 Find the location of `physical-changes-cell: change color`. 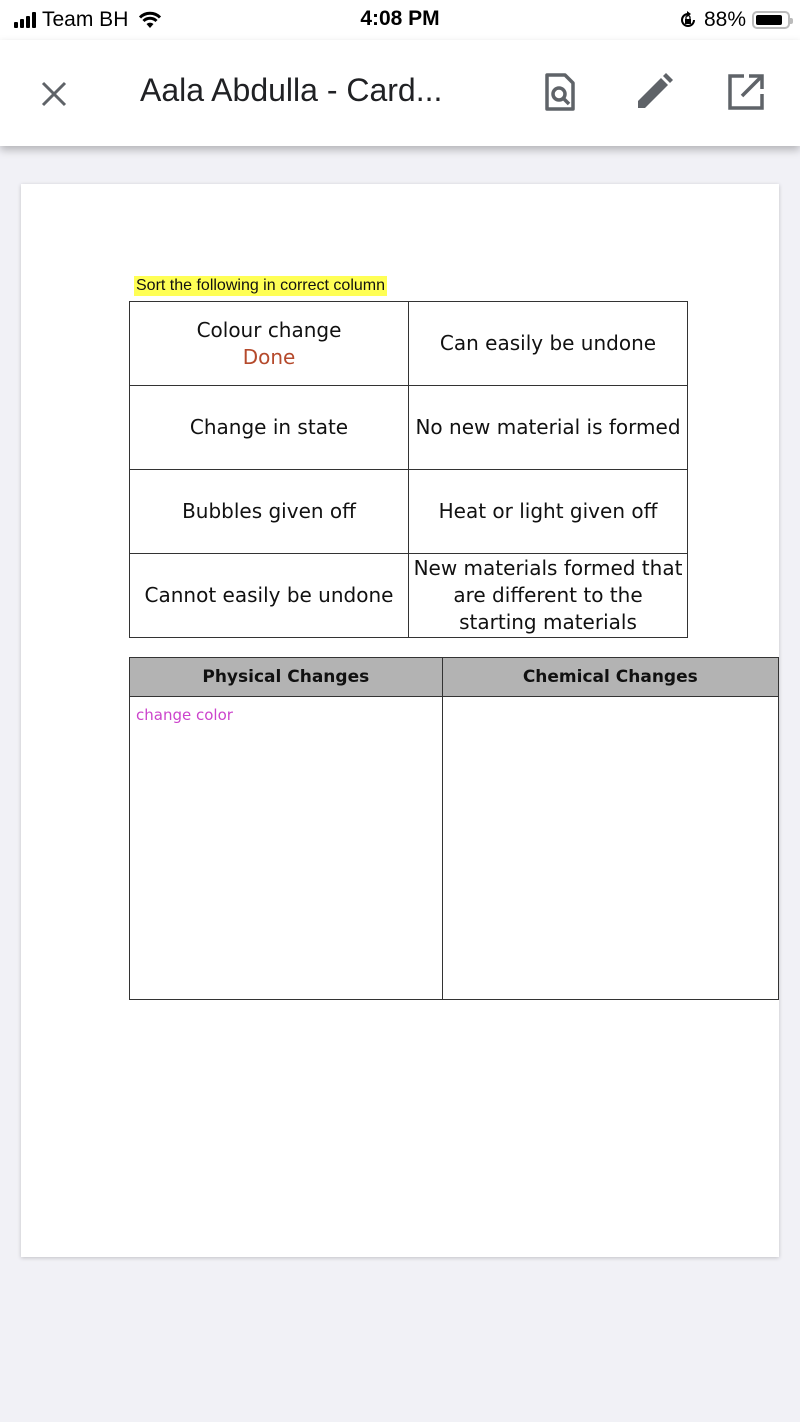

physical-changes-cell: change color is located at coordinates (286, 848).